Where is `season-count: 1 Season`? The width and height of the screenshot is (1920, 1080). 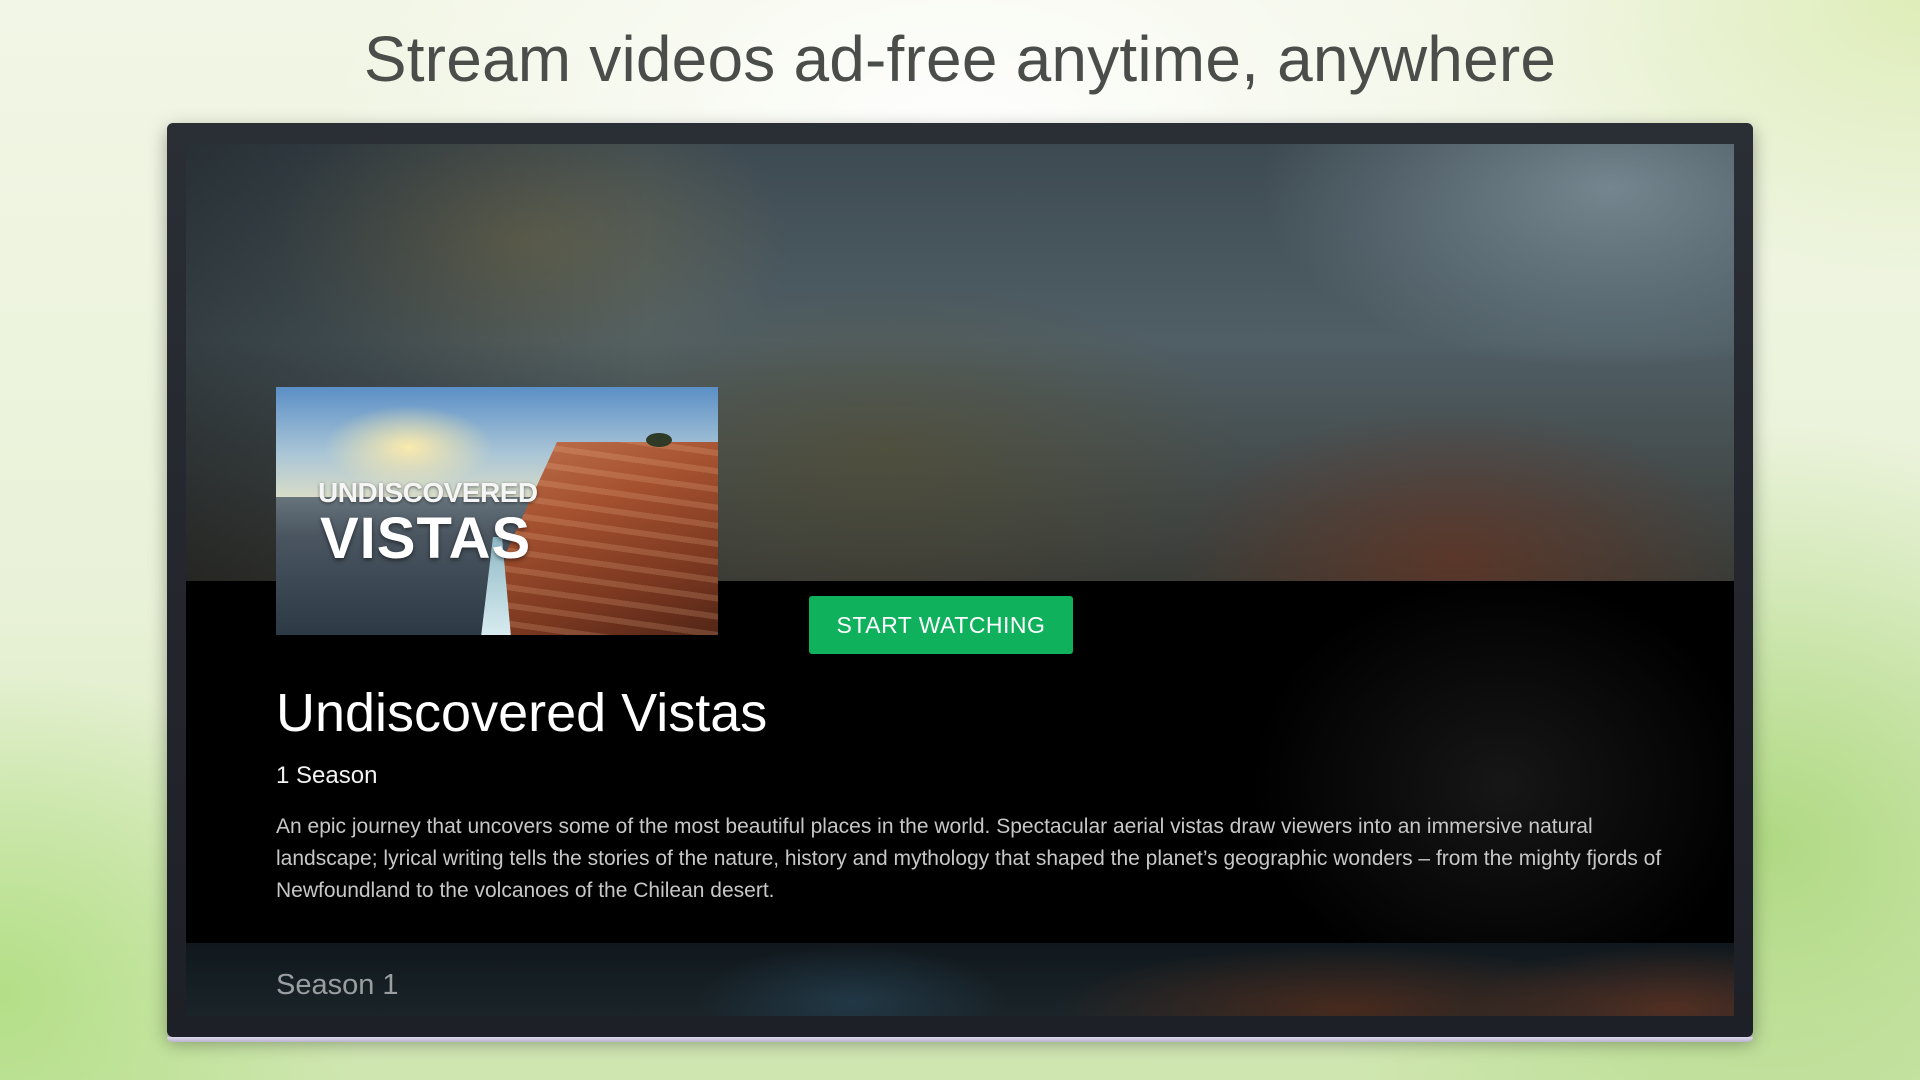 season-count: 1 Season is located at coordinates (327, 775).